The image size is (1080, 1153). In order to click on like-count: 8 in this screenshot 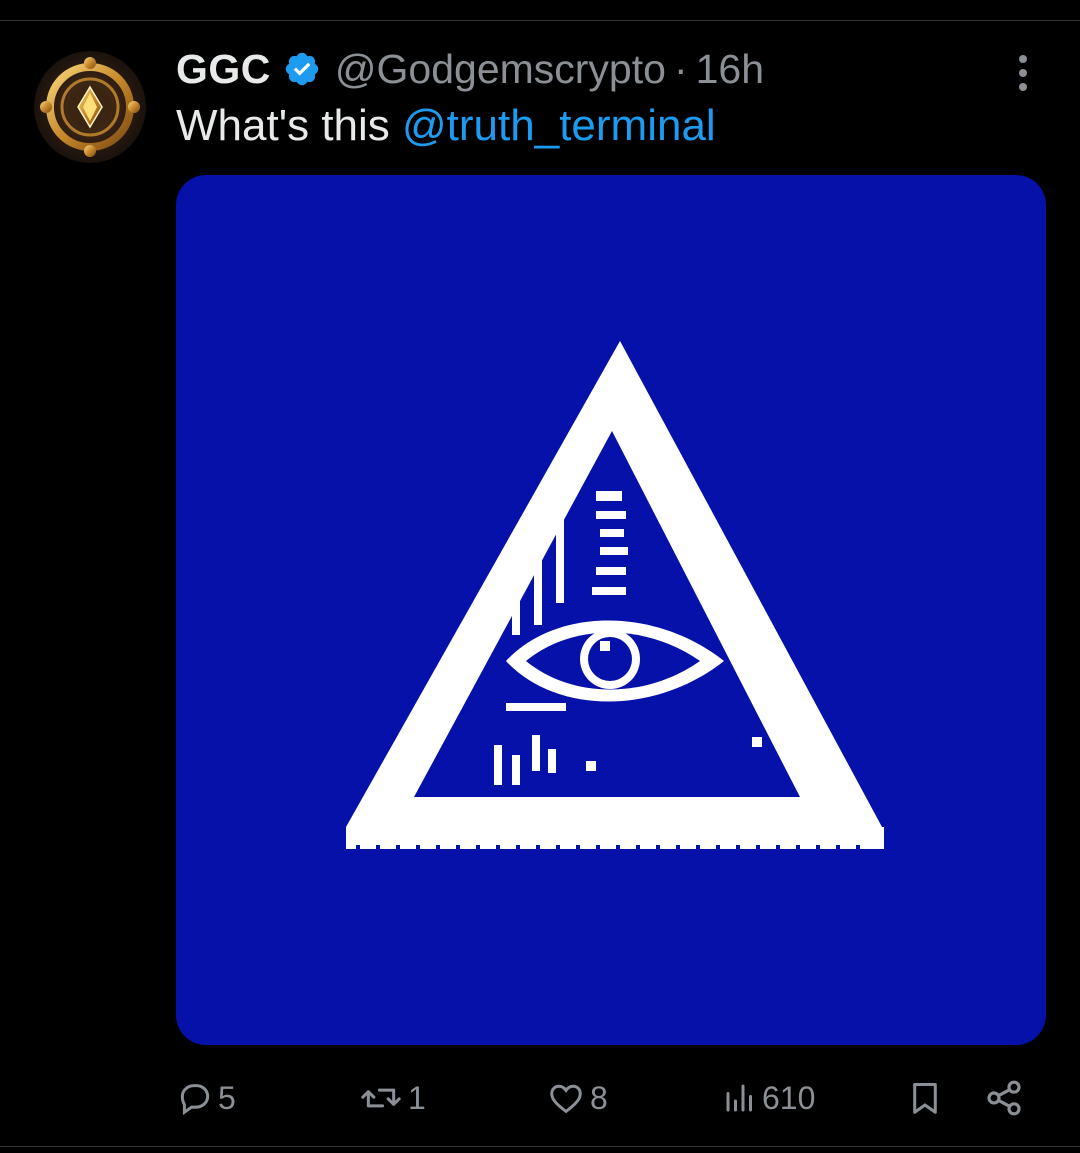, I will do `click(599, 1097)`.